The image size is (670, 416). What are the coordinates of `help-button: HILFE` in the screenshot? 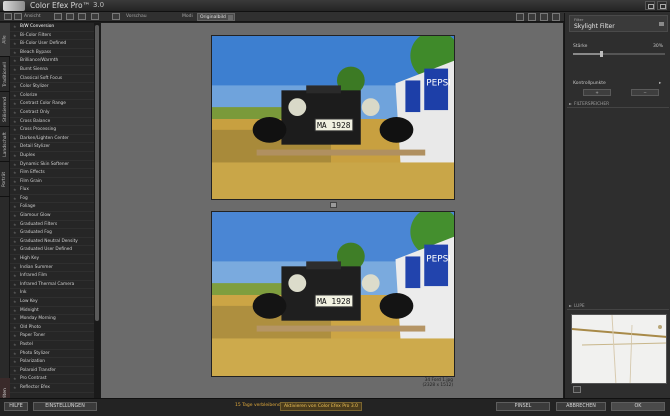 It's located at (16, 406).